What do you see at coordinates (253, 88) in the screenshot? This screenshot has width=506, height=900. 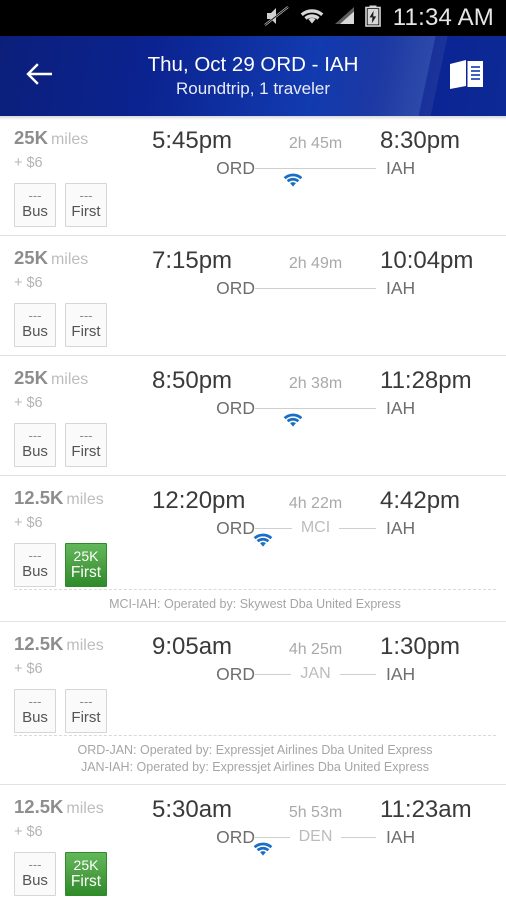 I see `page-subtitle: Roundtrip, 1 traveler` at bounding box center [253, 88].